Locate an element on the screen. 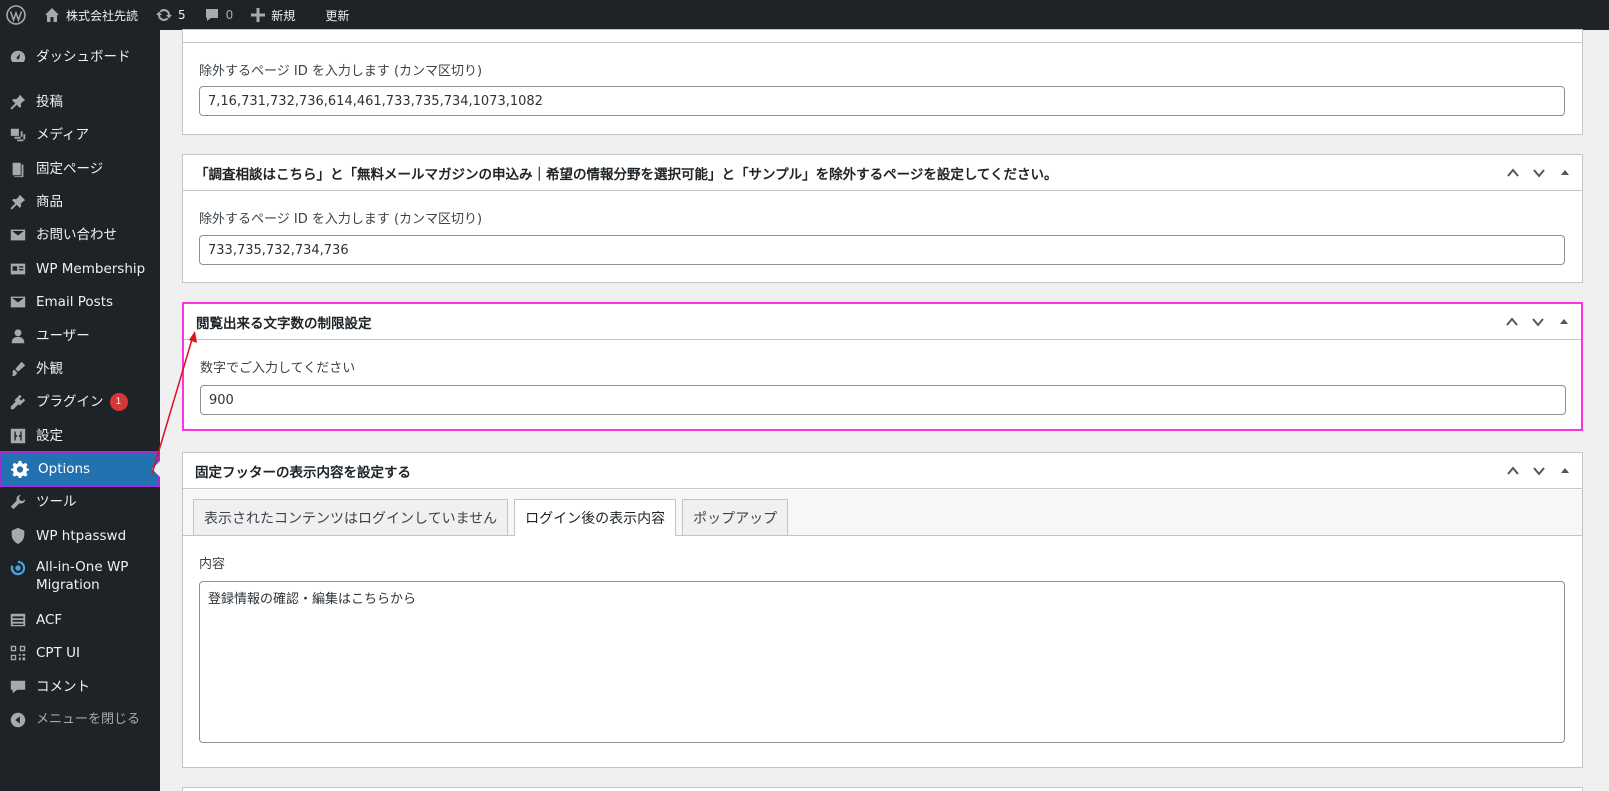  sidebar-item-acf: ACF is located at coordinates (80, 620).